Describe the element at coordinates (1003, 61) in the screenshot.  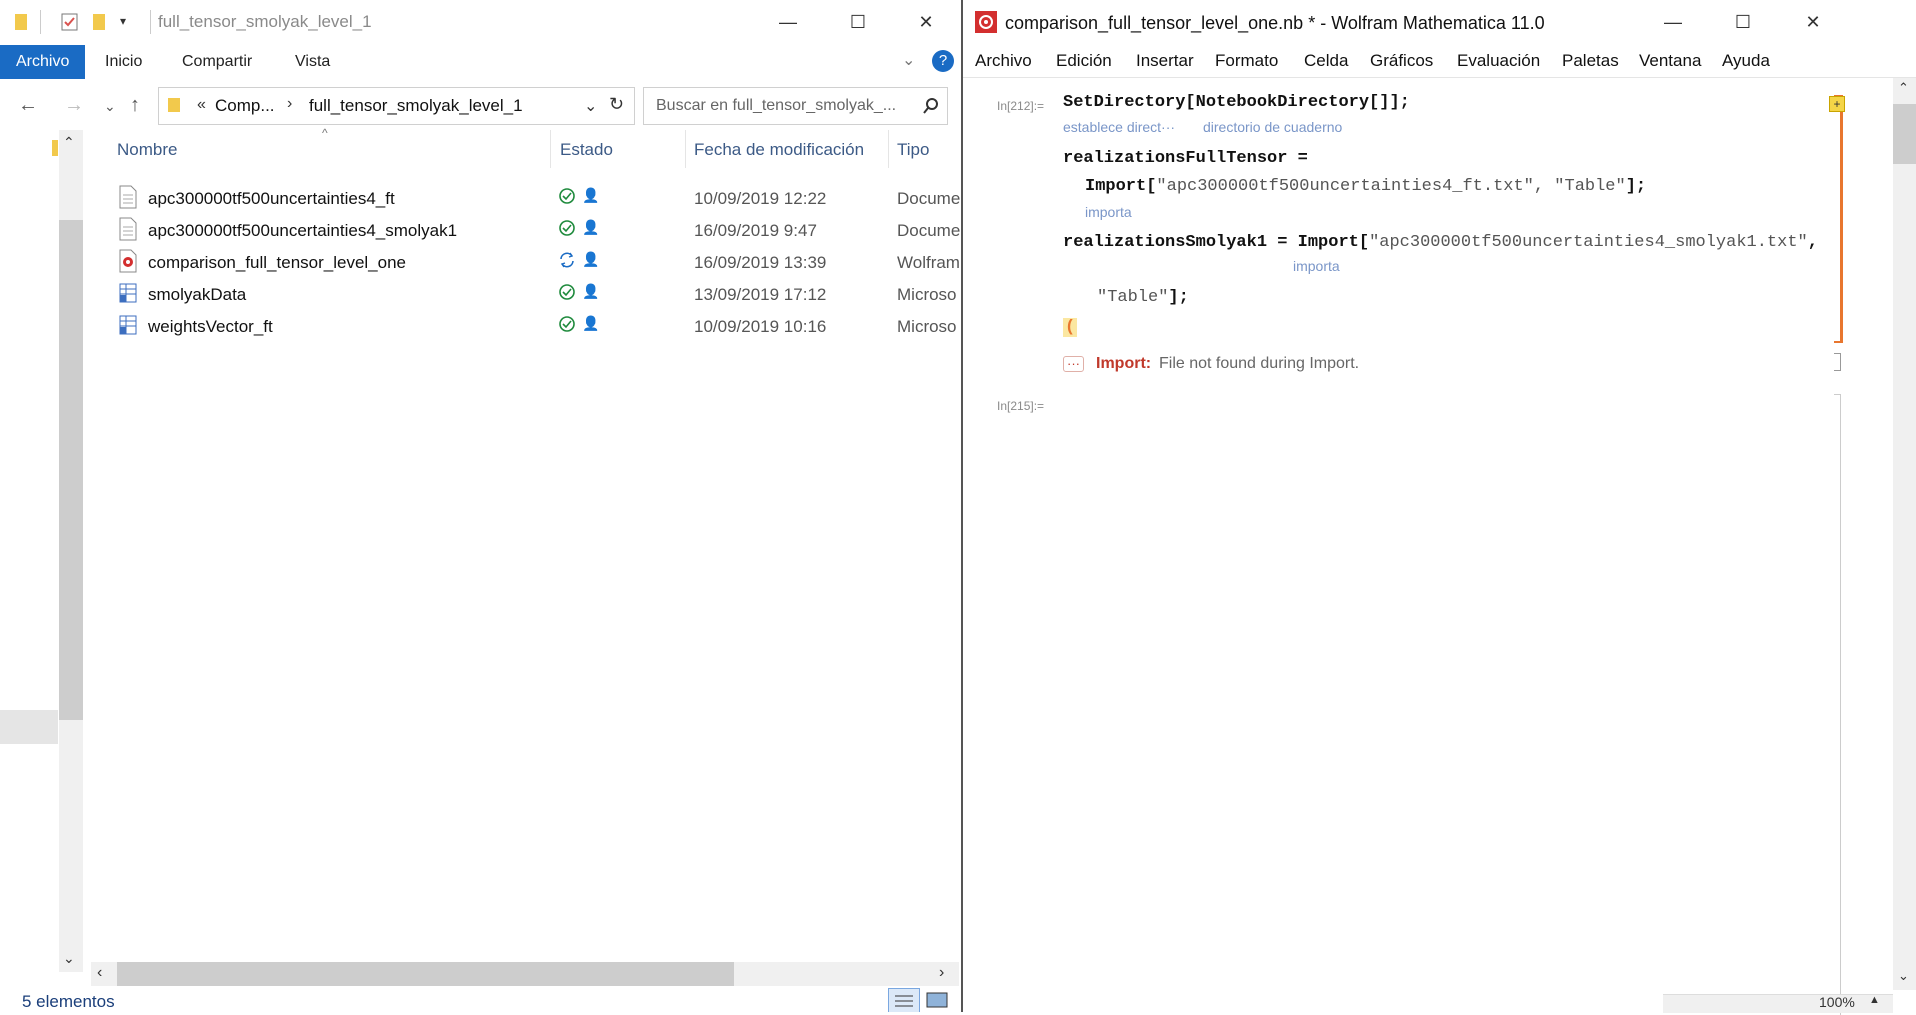
I see `menu-archivo: Archivo` at that location.